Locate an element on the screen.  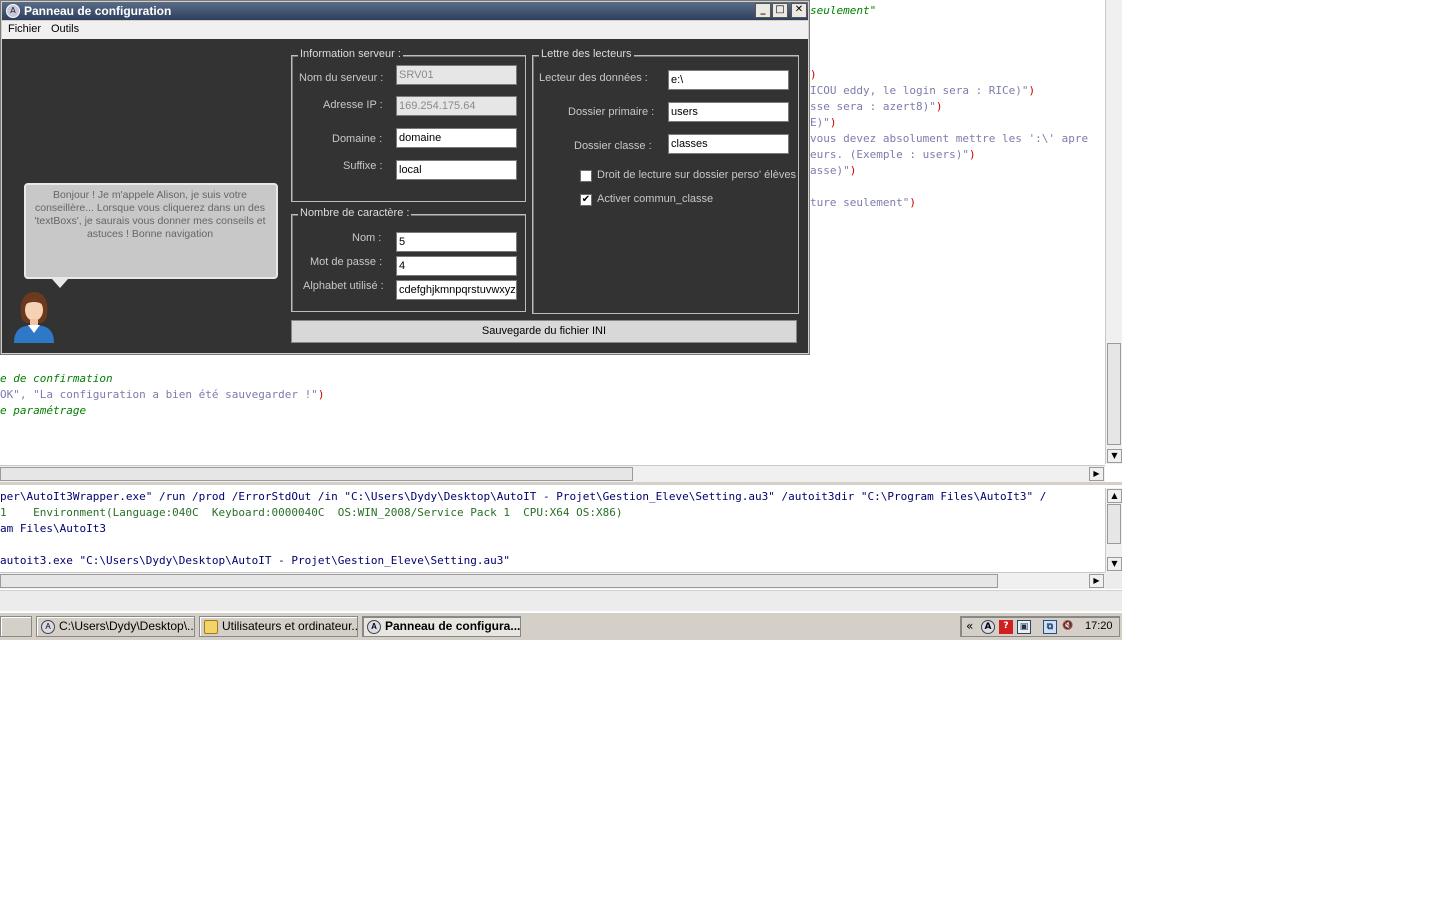
group-drive-letters: Lettre des lecteurs is located at coordinates (665, 181).